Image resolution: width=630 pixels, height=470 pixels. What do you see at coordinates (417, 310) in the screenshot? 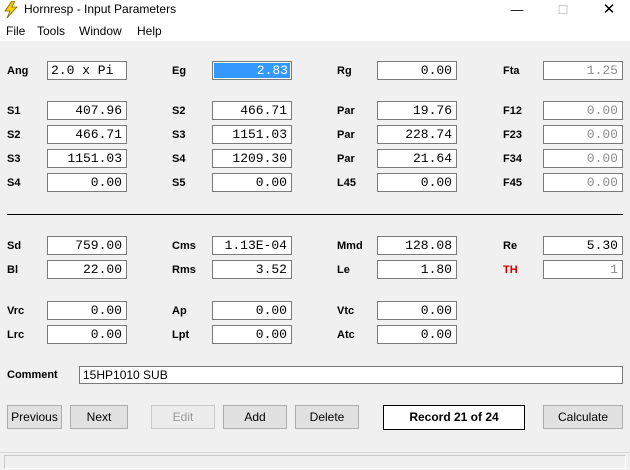
I see `vtc-field: 0.00` at bounding box center [417, 310].